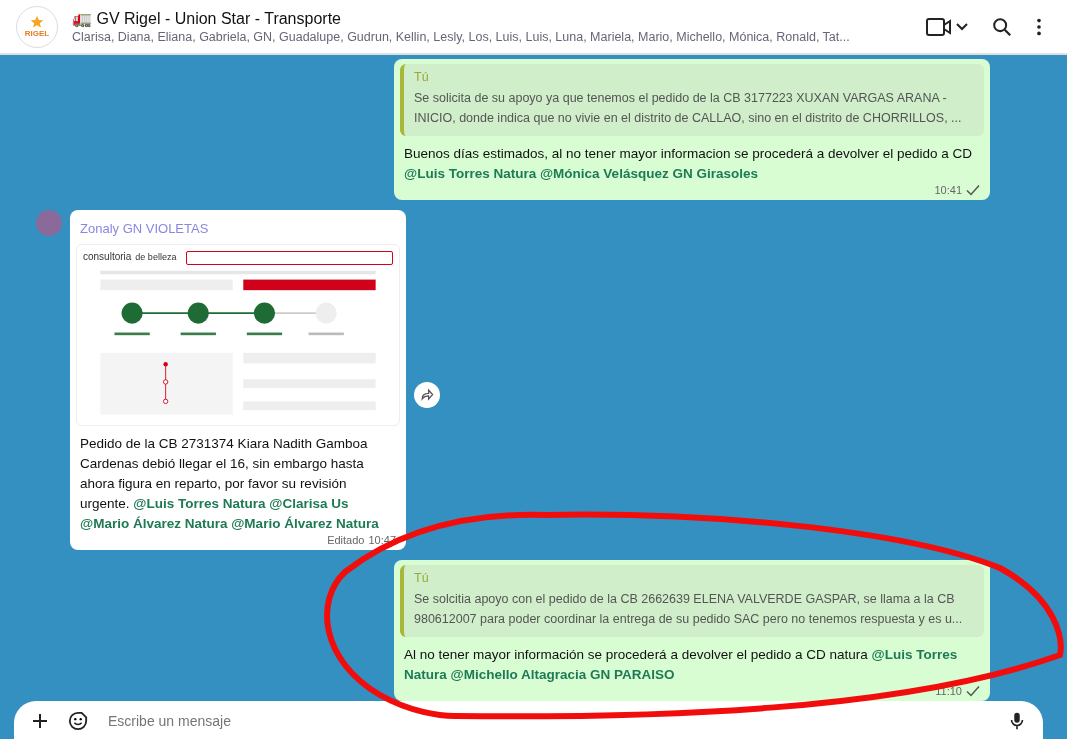 The height and width of the screenshot is (739, 1067). I want to click on logo-text: consultoria, so click(107, 256).